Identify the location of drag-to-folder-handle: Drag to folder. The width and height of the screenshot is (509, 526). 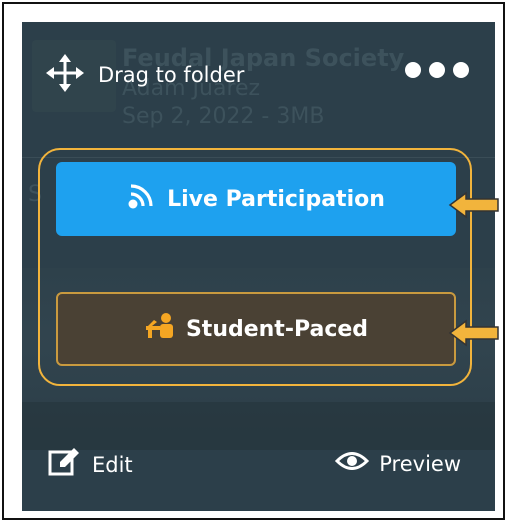
(145, 75).